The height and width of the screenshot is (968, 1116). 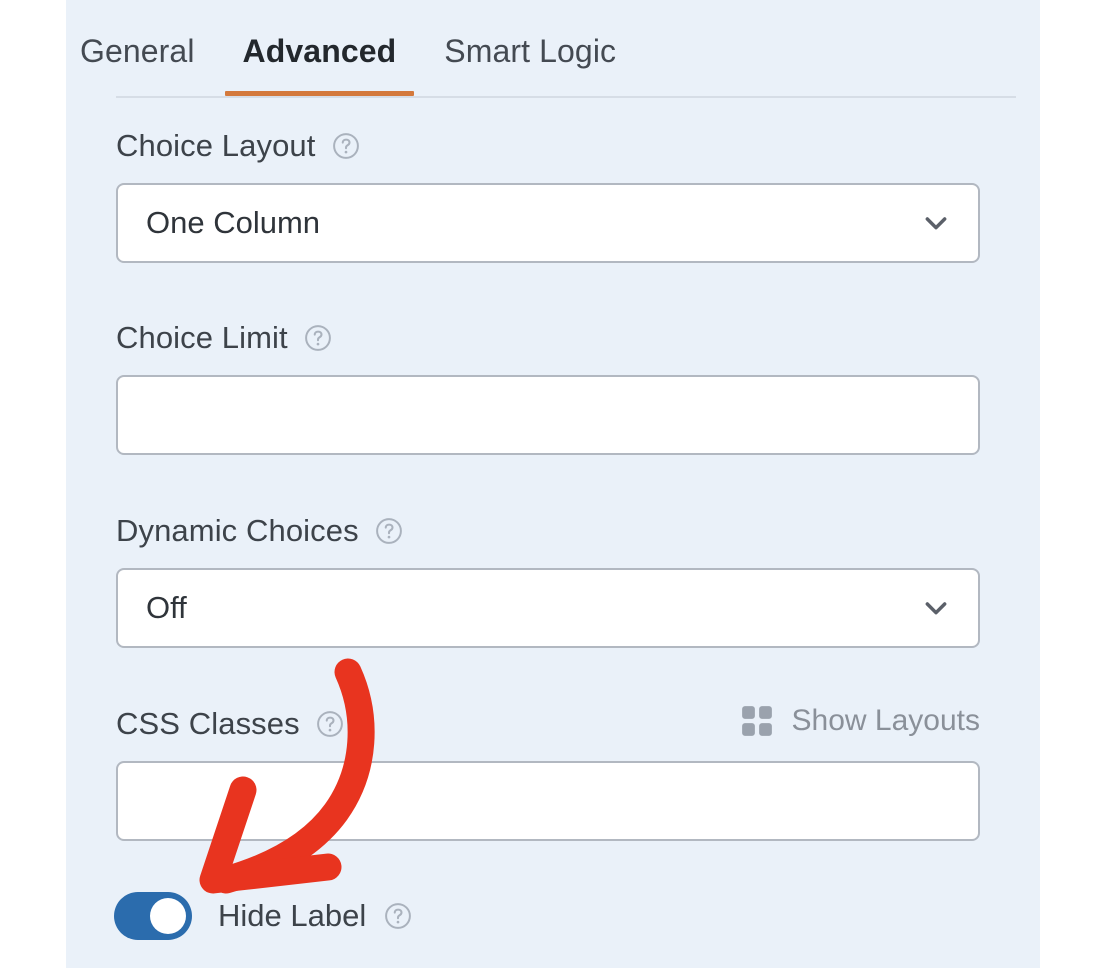 What do you see at coordinates (233, 222) in the screenshot?
I see `choice-layout-value: One Column` at bounding box center [233, 222].